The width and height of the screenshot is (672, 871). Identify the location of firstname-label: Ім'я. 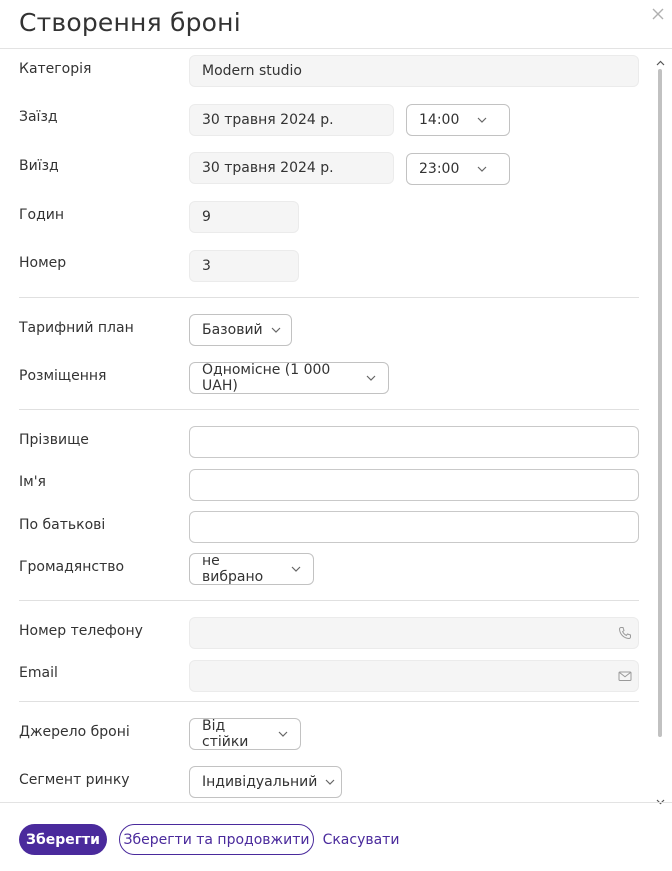
(32, 482).